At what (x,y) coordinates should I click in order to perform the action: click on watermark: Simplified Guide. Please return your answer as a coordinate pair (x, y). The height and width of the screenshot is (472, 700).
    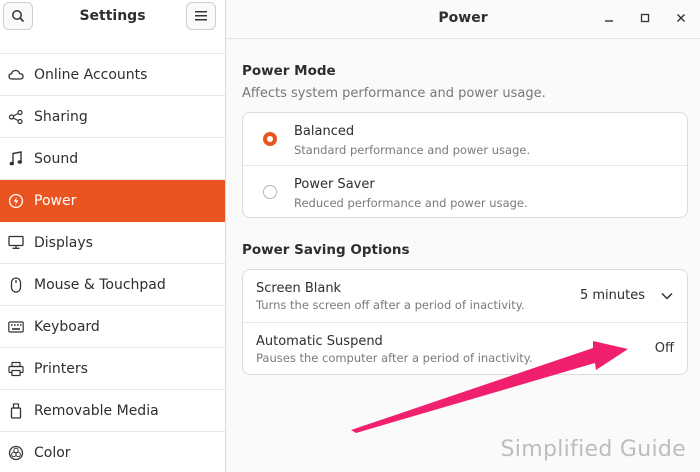
    Looking at the image, I should click on (593, 449).